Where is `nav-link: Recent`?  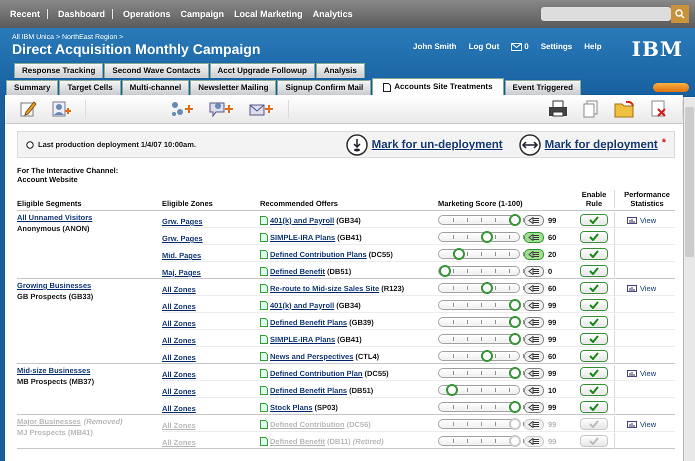
nav-link: Recent is located at coordinates (29, 14).